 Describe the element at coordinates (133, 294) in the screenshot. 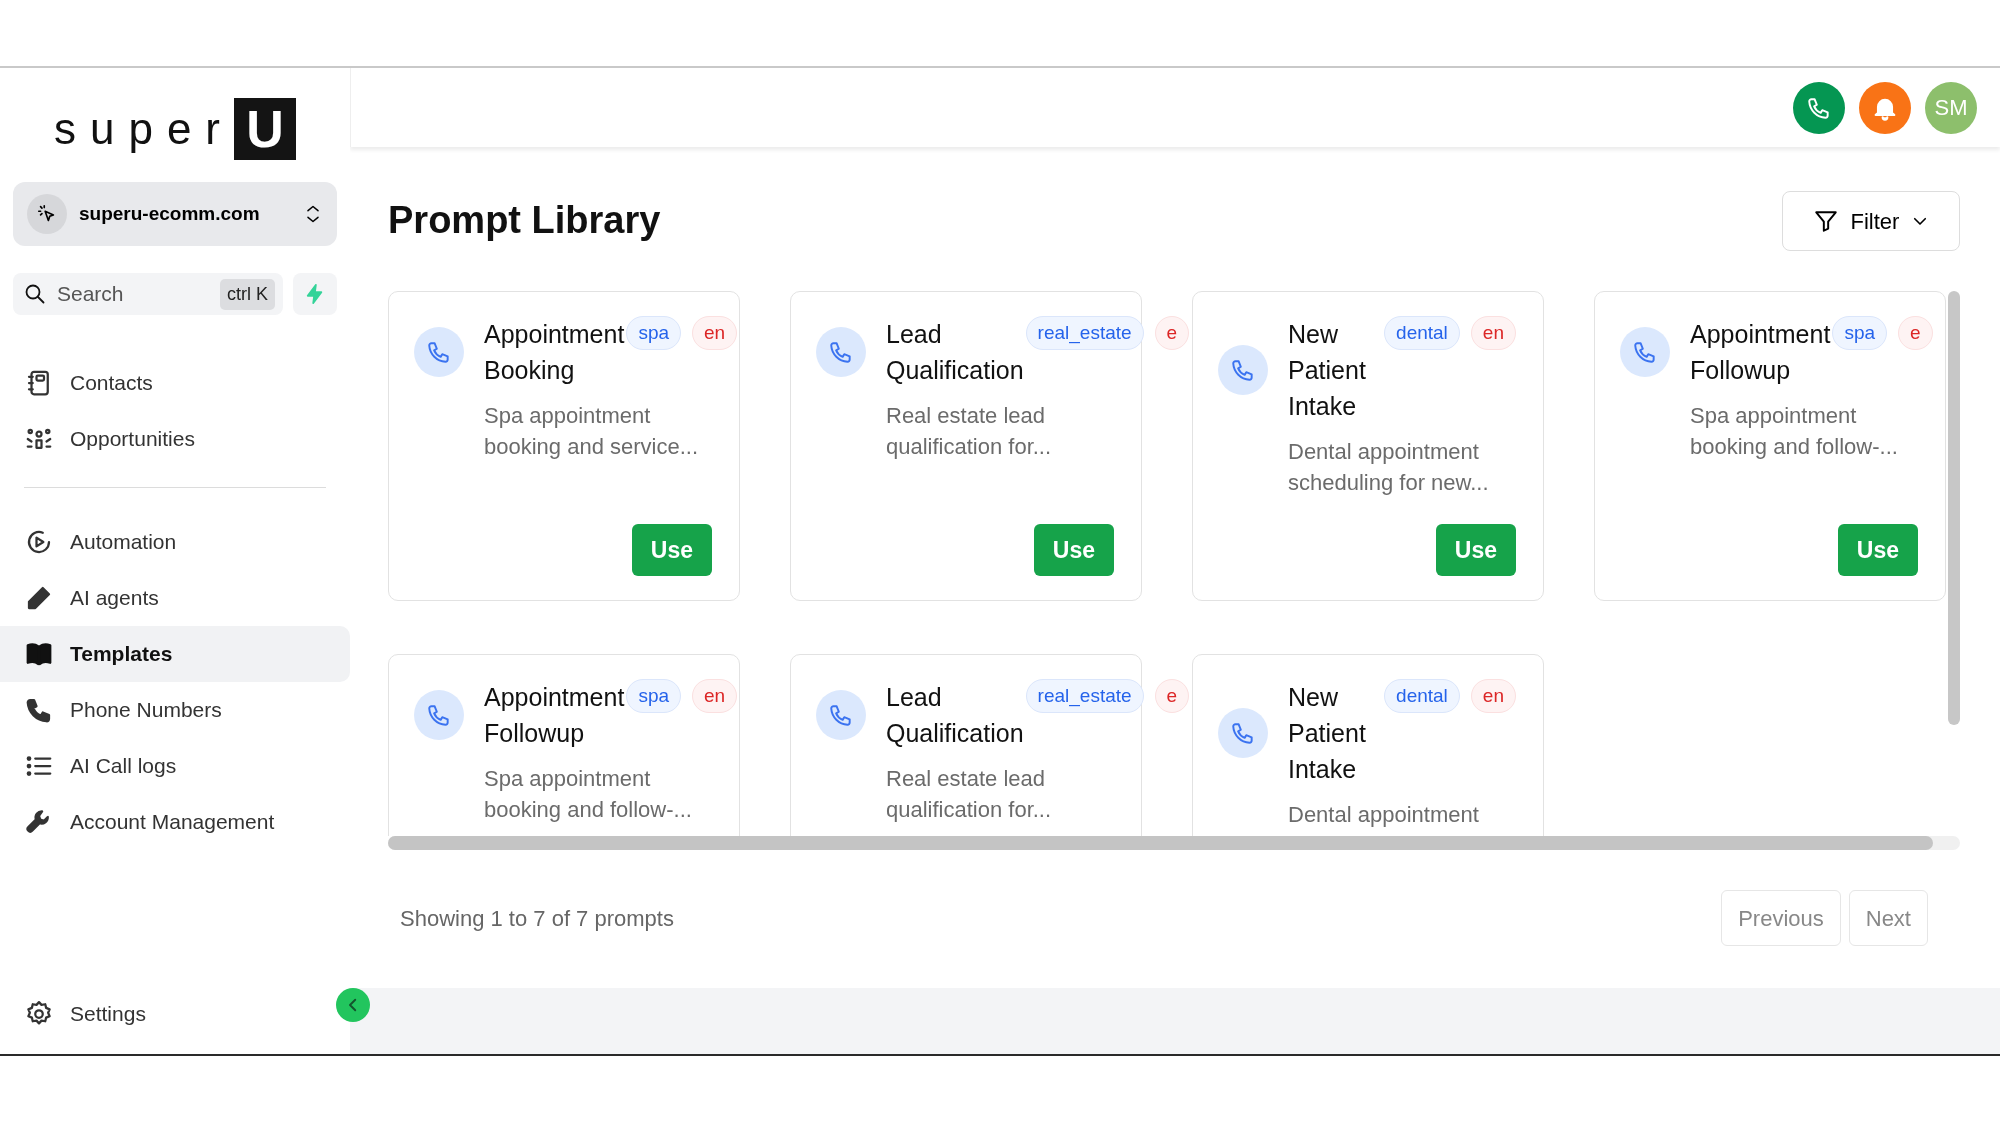

I see `search-input: Search` at that location.